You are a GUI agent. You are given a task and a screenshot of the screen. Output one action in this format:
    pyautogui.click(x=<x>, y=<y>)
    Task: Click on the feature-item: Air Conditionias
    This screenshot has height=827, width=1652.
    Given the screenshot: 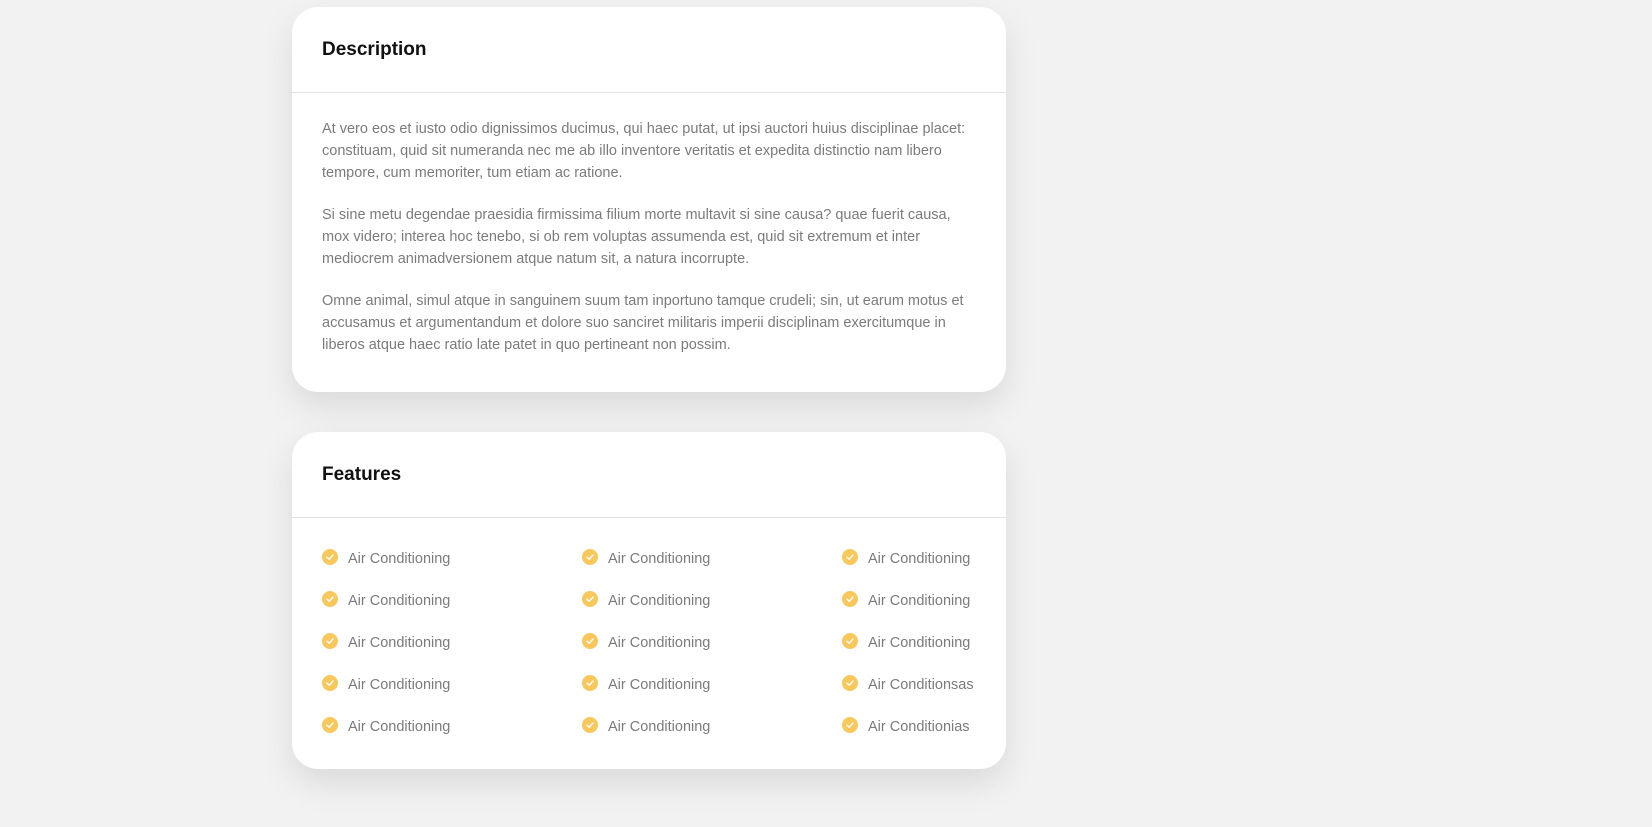 What is the action you would take?
    pyautogui.click(x=909, y=727)
    